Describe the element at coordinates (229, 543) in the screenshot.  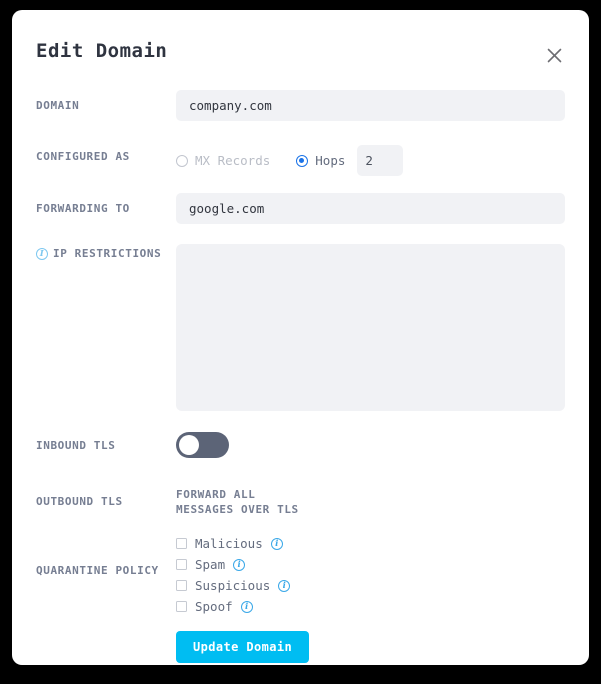
I see `checkbox-malicious-label: Malicious` at that location.